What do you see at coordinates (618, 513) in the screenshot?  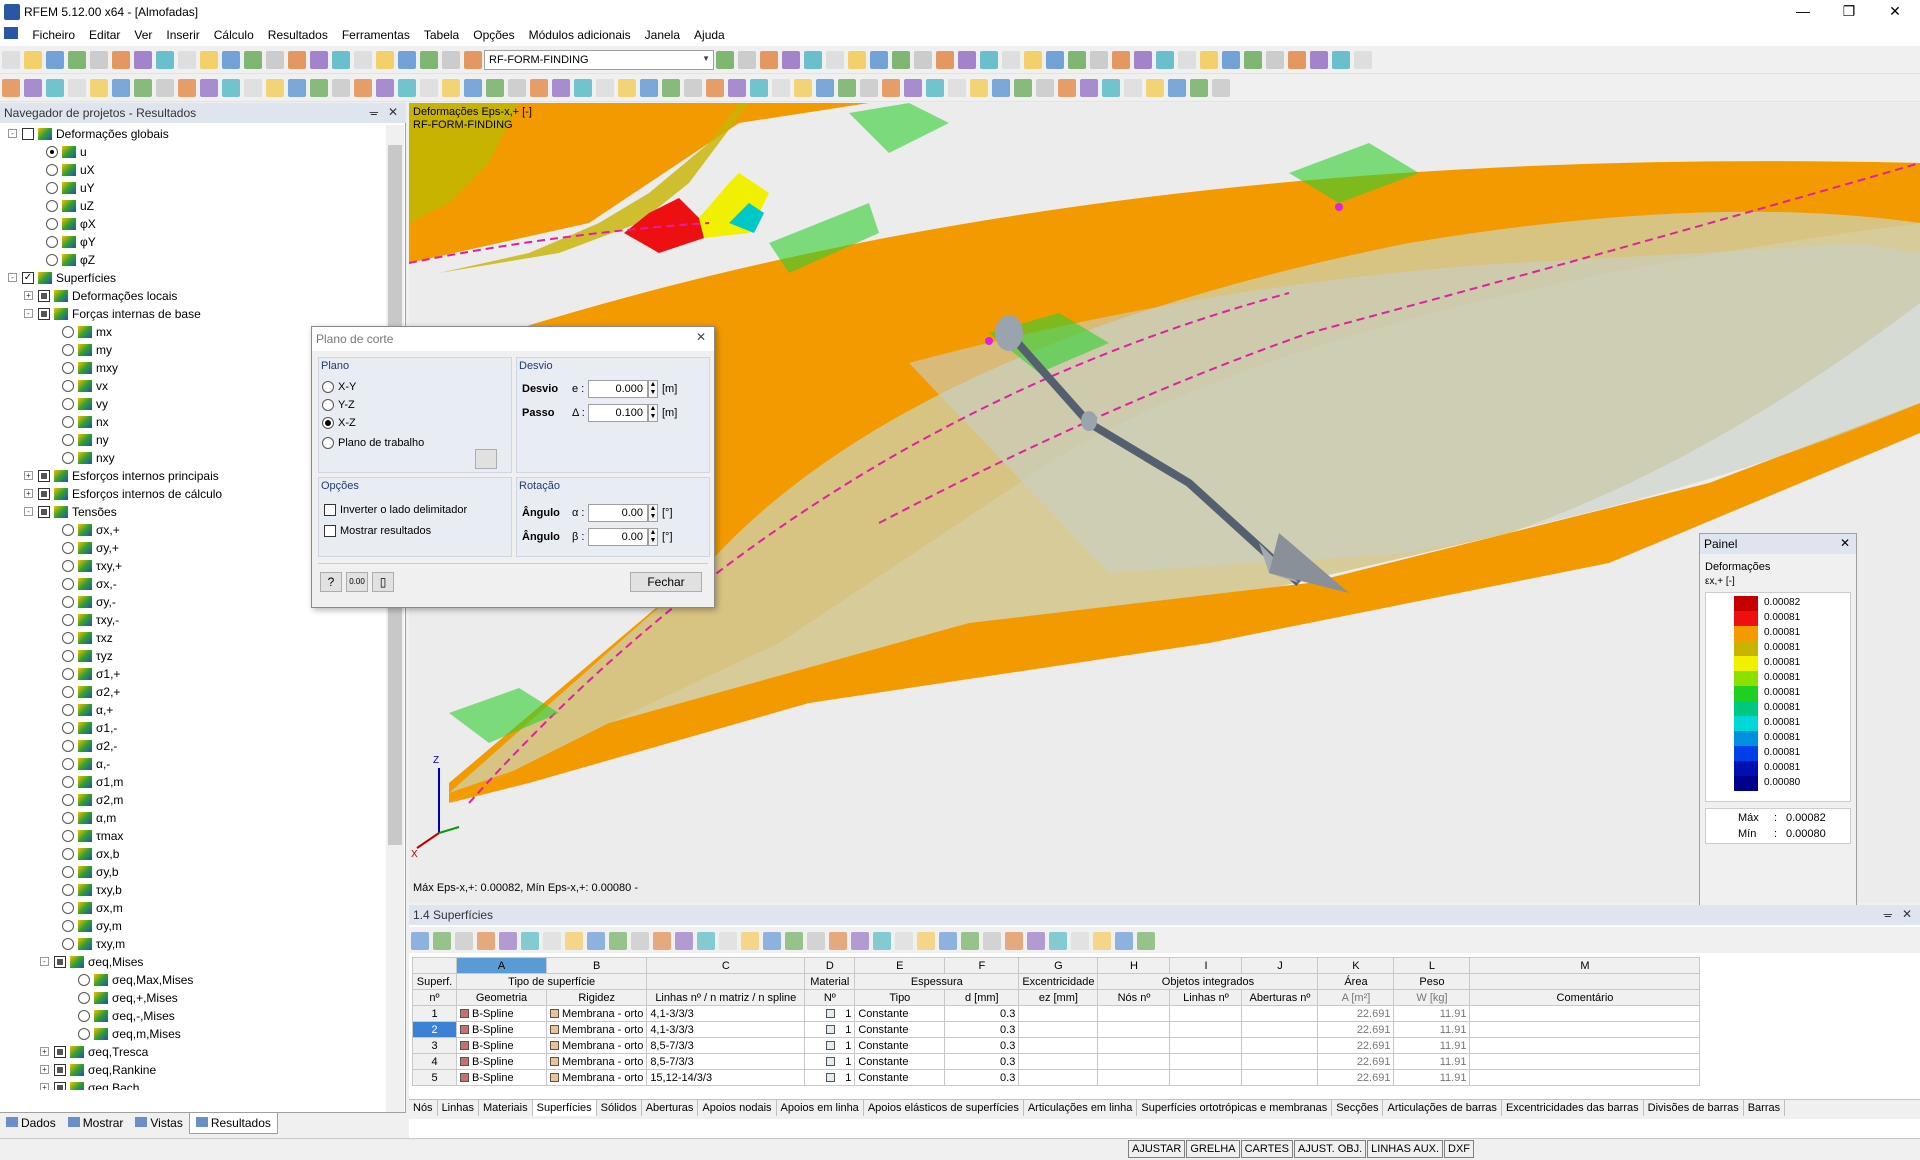 I see `alpha-input: 0.00` at bounding box center [618, 513].